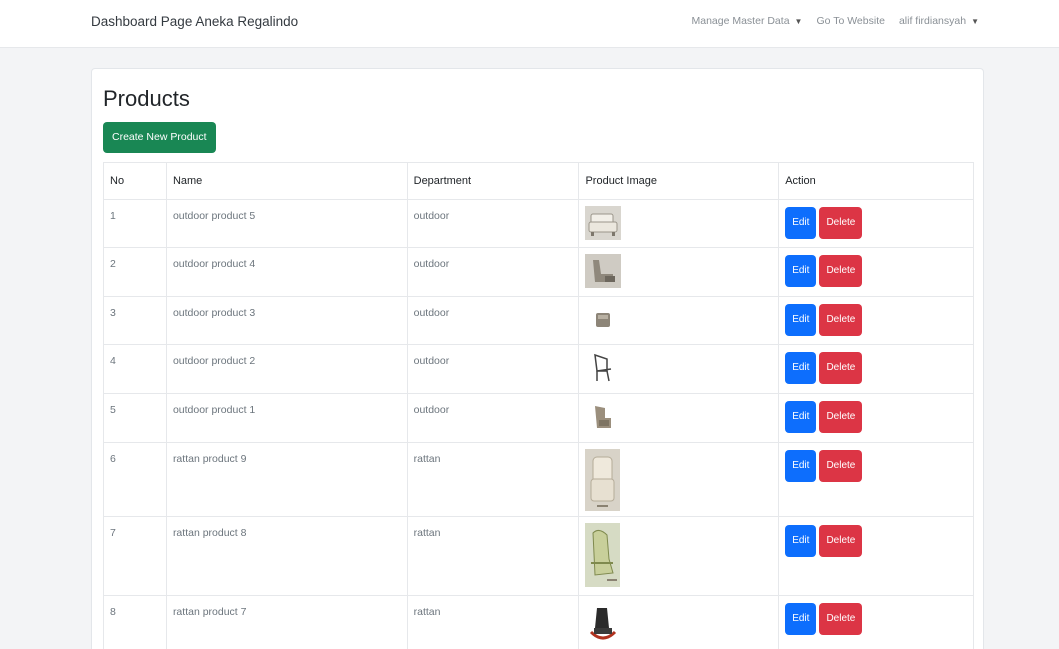 Image resolution: width=1059 pixels, height=649 pixels. What do you see at coordinates (932, 21) in the screenshot?
I see `user-name: alif firdiansyah` at bounding box center [932, 21].